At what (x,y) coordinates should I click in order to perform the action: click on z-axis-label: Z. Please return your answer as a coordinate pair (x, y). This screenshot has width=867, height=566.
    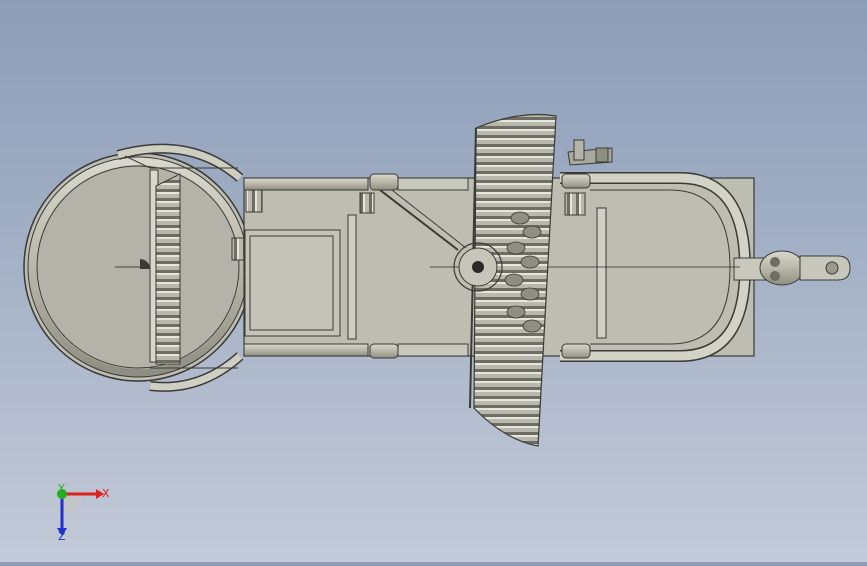
    Looking at the image, I should click on (62, 536).